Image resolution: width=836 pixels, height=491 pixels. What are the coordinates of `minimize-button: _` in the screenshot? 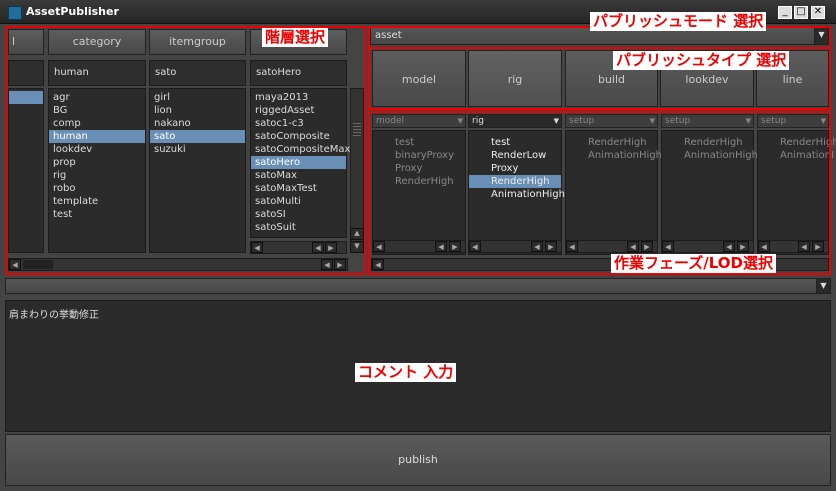 It's located at (785, 12).